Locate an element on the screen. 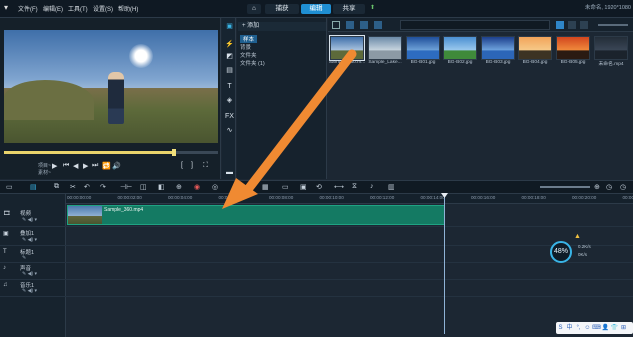 This screenshot has width=633, height=337. timeline-ruler is located at coordinates (349, 199).